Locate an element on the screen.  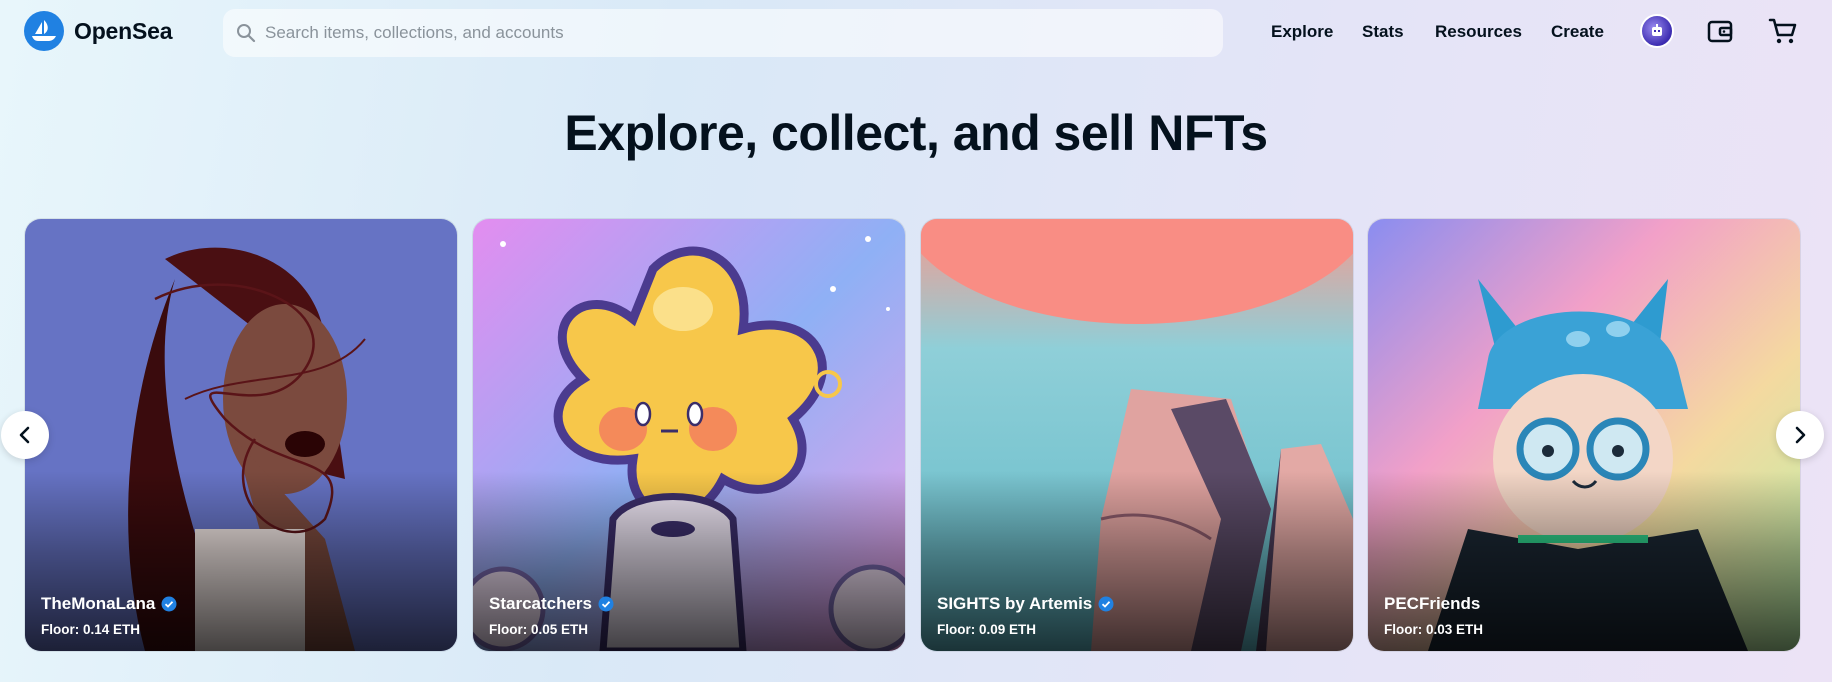
profile-avatar is located at coordinates (1657, 31).